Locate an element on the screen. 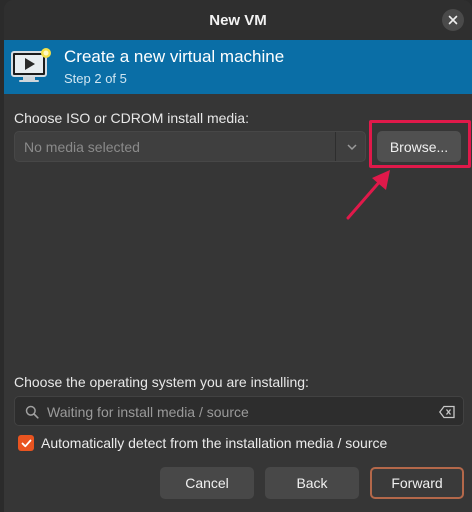  os-search-field is located at coordinates (239, 411).